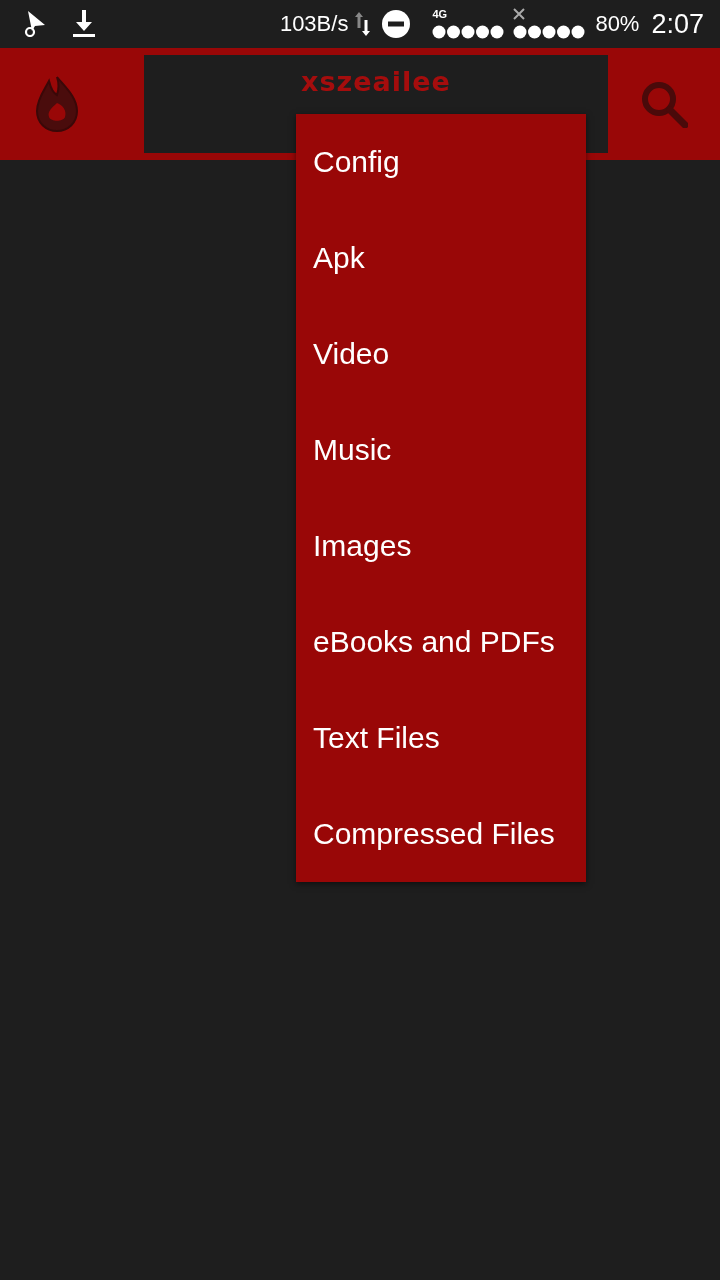 The width and height of the screenshot is (720, 1280). What do you see at coordinates (441, 546) in the screenshot?
I see `menu-item: Images` at bounding box center [441, 546].